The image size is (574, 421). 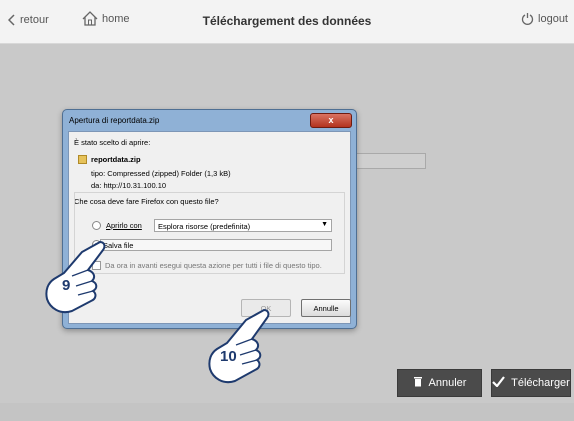 I want to click on logout-button: logout, so click(x=544, y=18).